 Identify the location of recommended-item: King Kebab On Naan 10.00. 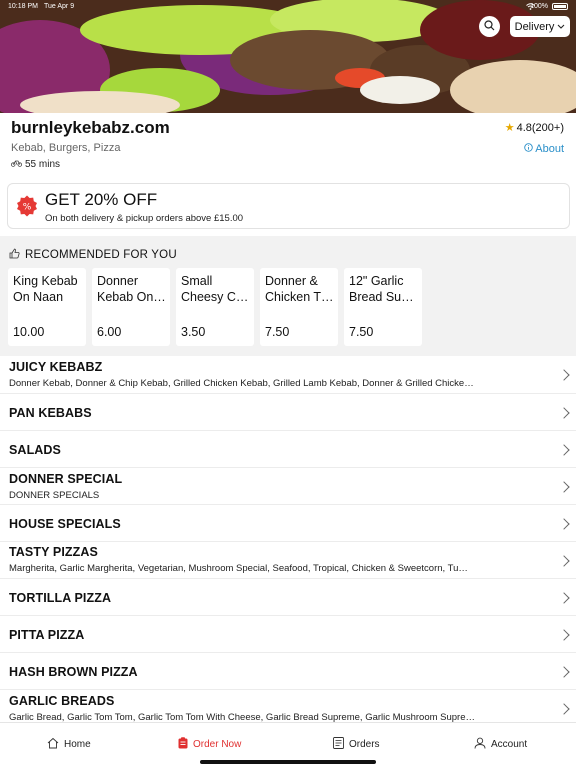
(47, 307).